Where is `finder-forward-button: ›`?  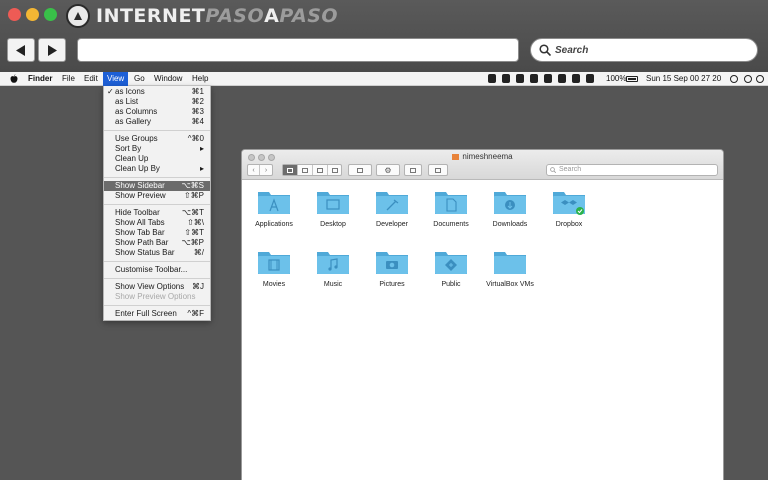
finder-forward-button: › is located at coordinates (266, 170).